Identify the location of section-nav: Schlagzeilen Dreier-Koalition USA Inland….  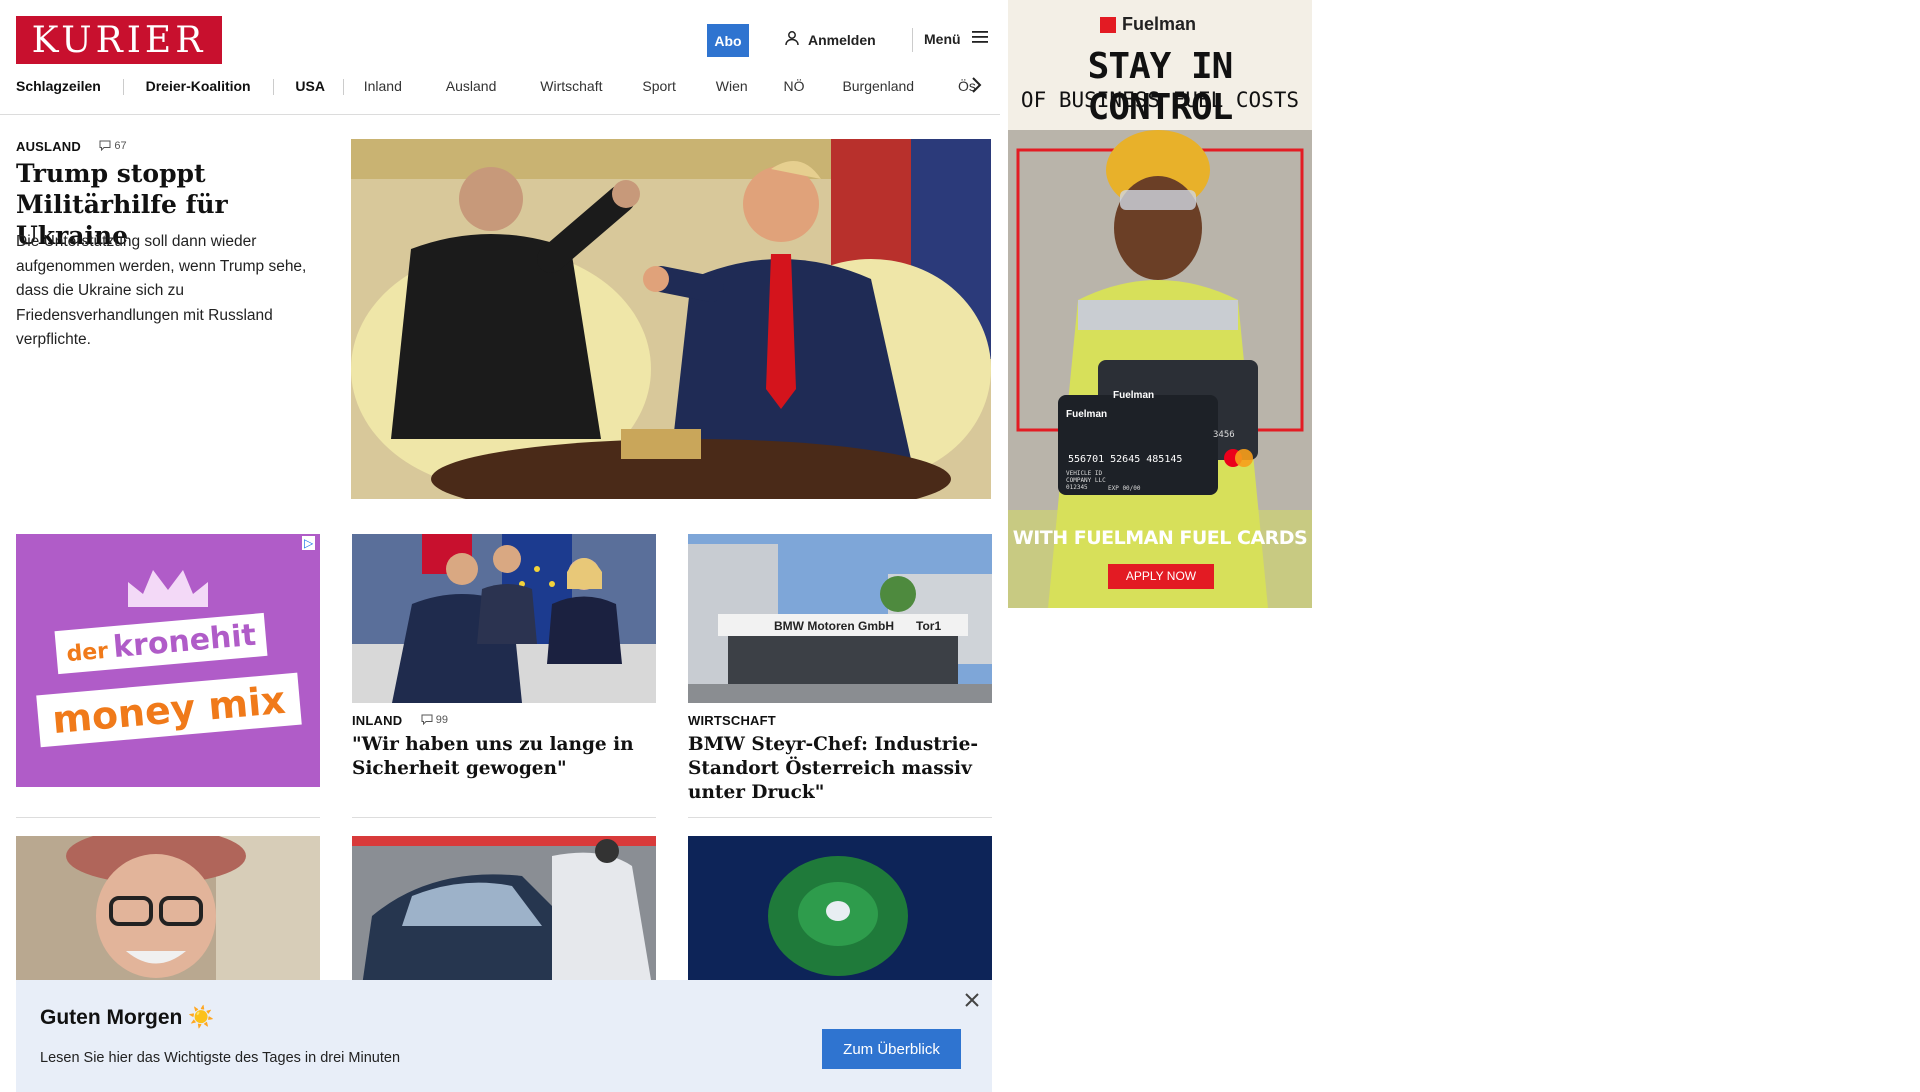
(496, 89).